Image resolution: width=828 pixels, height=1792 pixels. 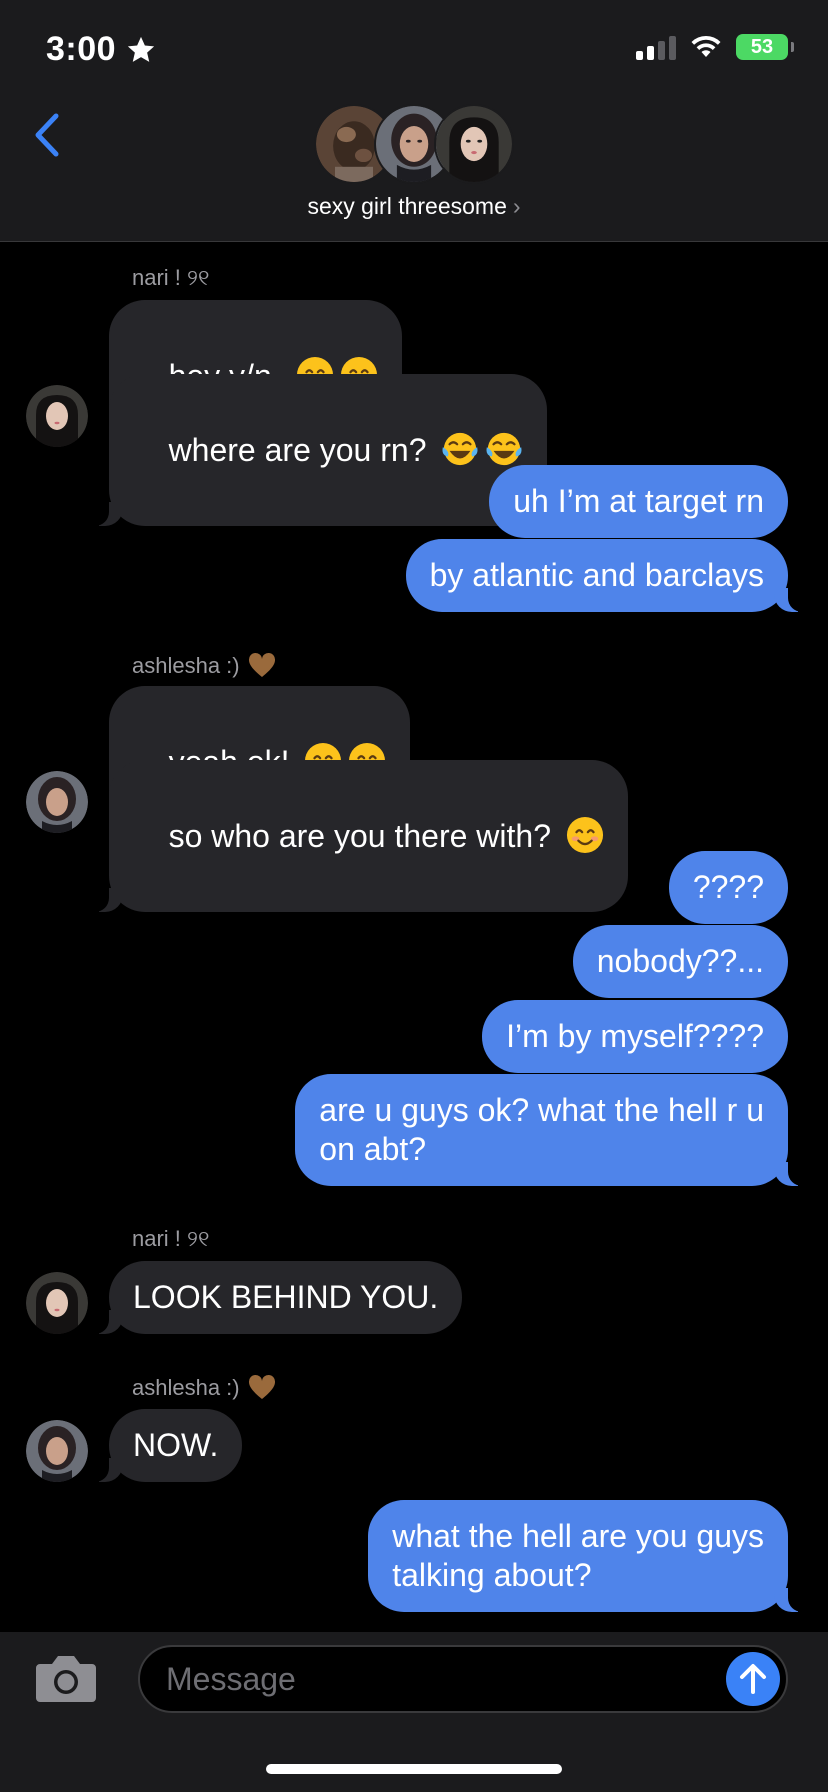 I want to click on group-avatars, so click(x=414, y=144).